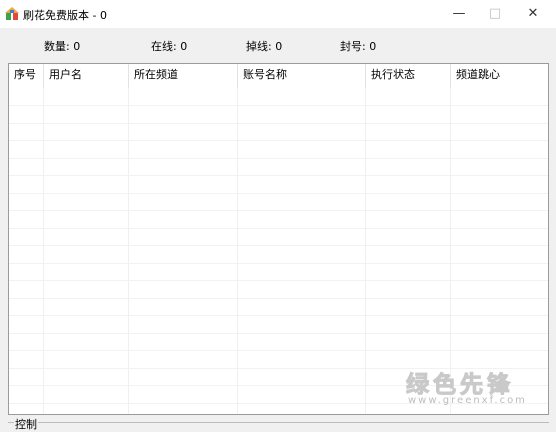  Describe the element at coordinates (495, 14) in the screenshot. I see `maximize-button: □` at that location.